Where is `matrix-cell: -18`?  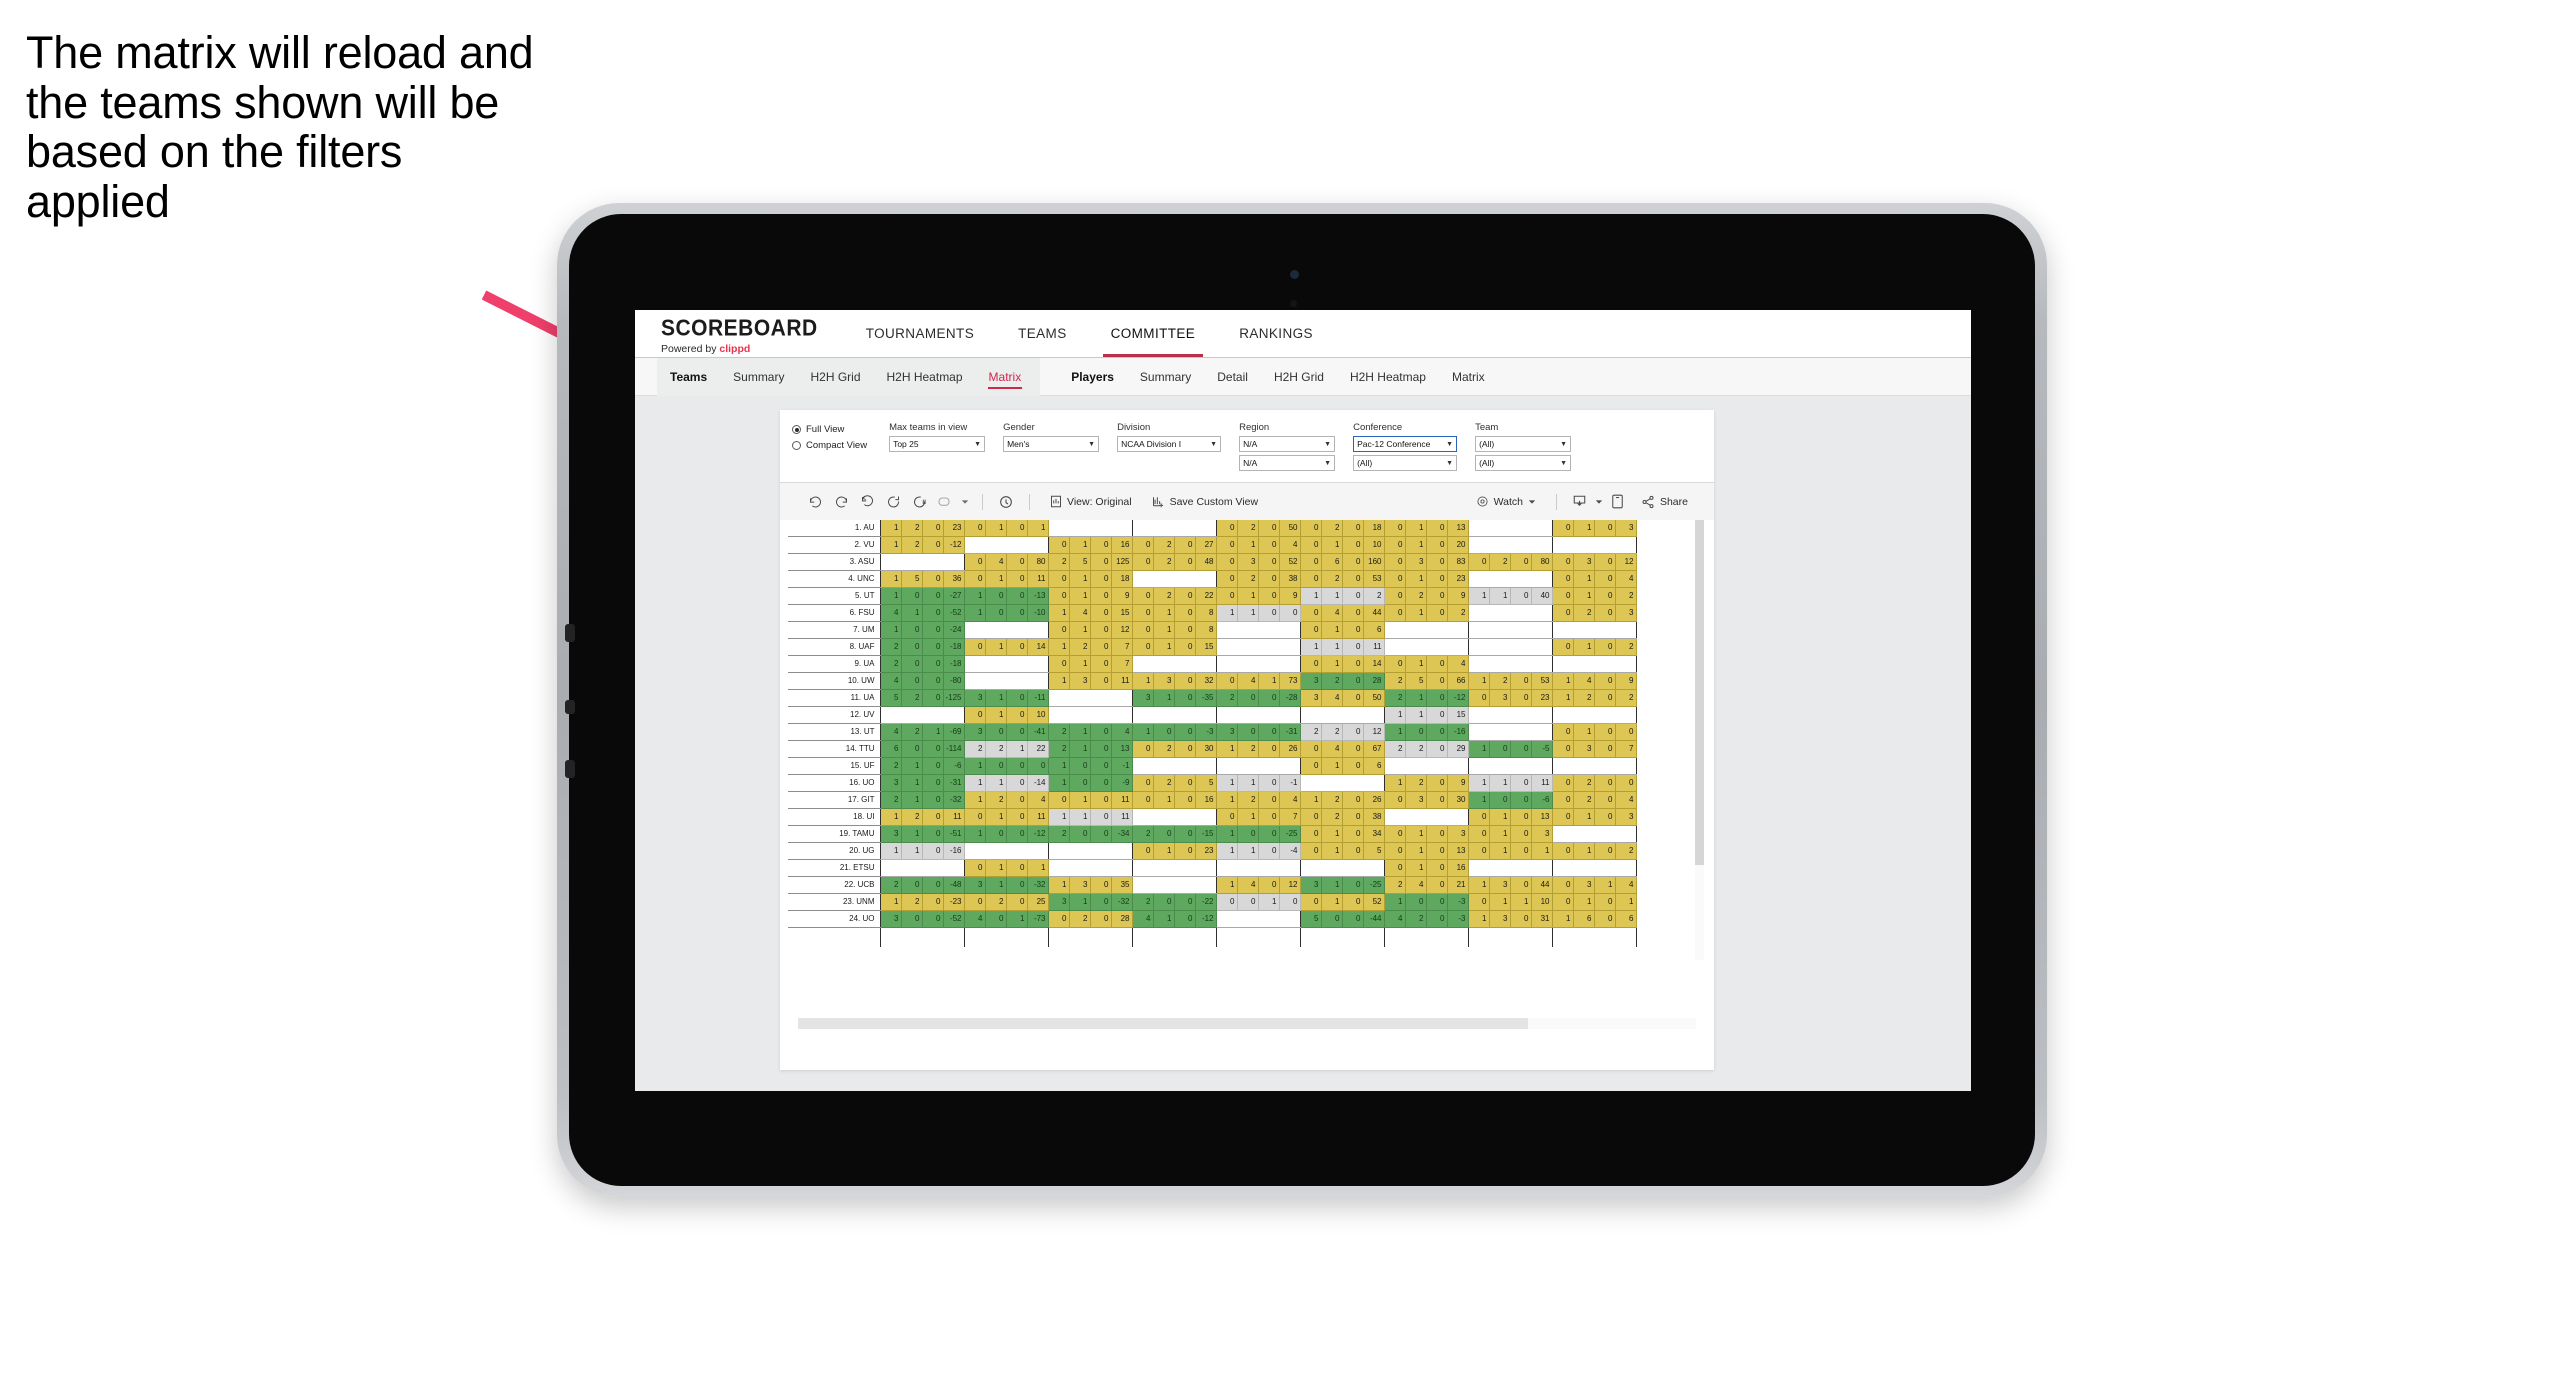 matrix-cell: -18 is located at coordinates (954, 664).